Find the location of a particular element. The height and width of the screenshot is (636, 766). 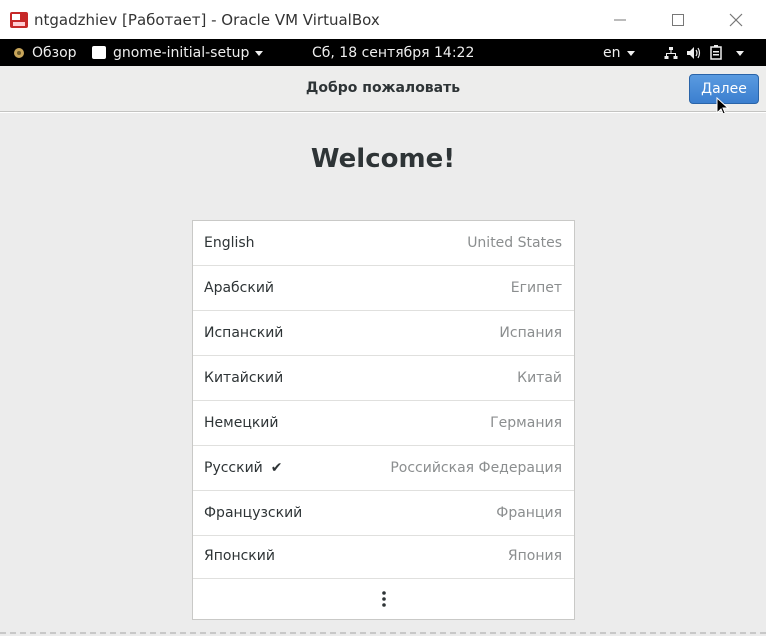

language-name: Русский is located at coordinates (233, 468).